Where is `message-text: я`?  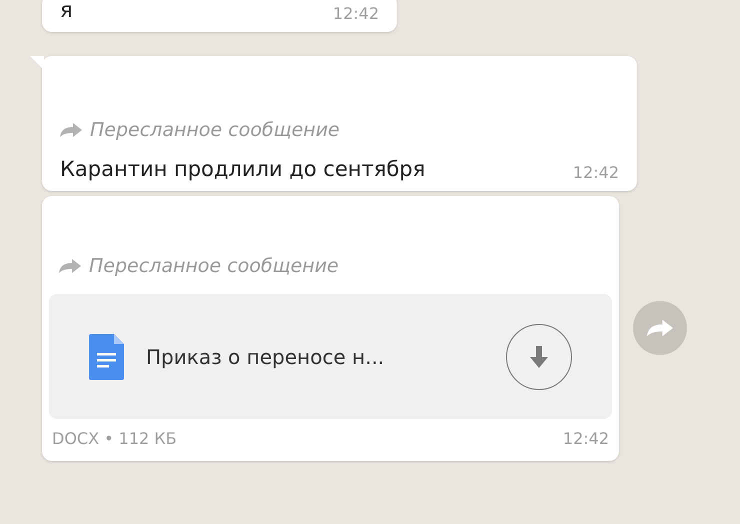 message-text: я is located at coordinates (66, 12).